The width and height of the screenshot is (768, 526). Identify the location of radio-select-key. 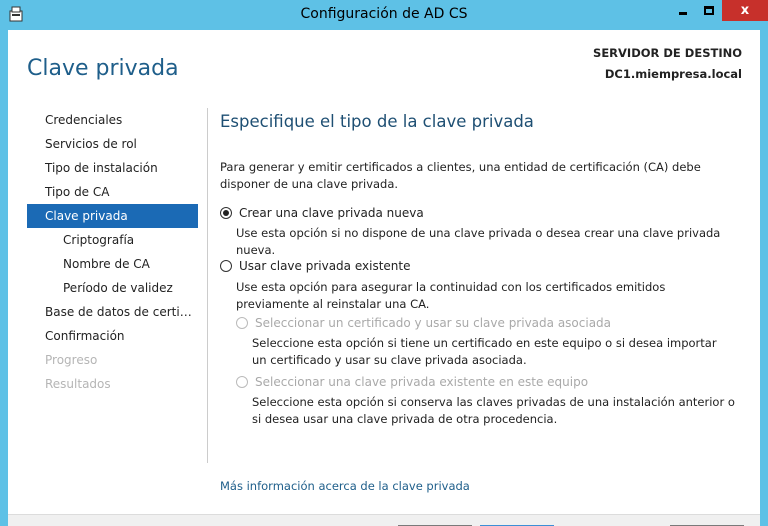
(242, 382).